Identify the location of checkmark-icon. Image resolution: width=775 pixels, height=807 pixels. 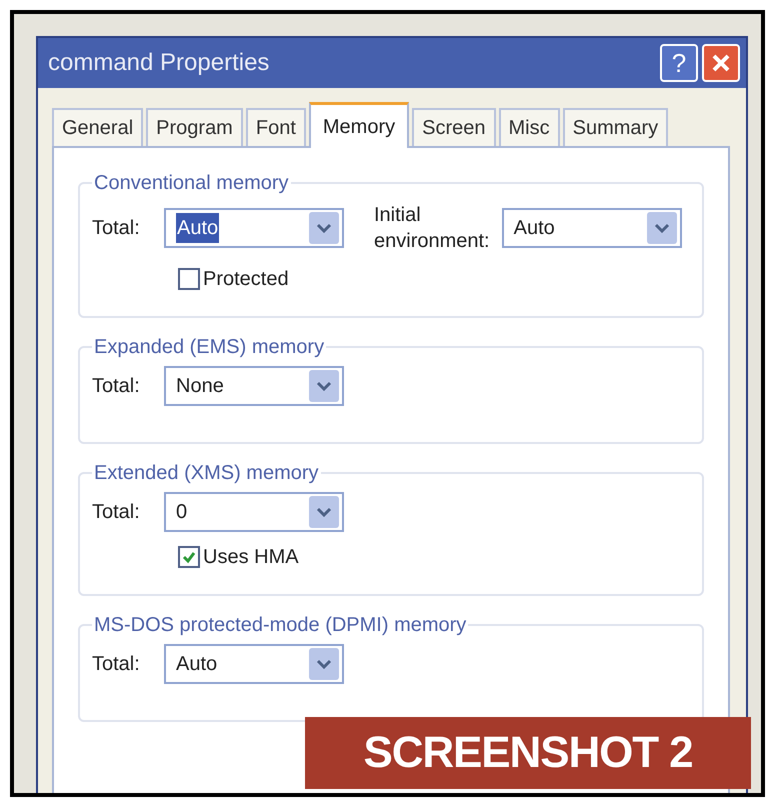
(189, 557).